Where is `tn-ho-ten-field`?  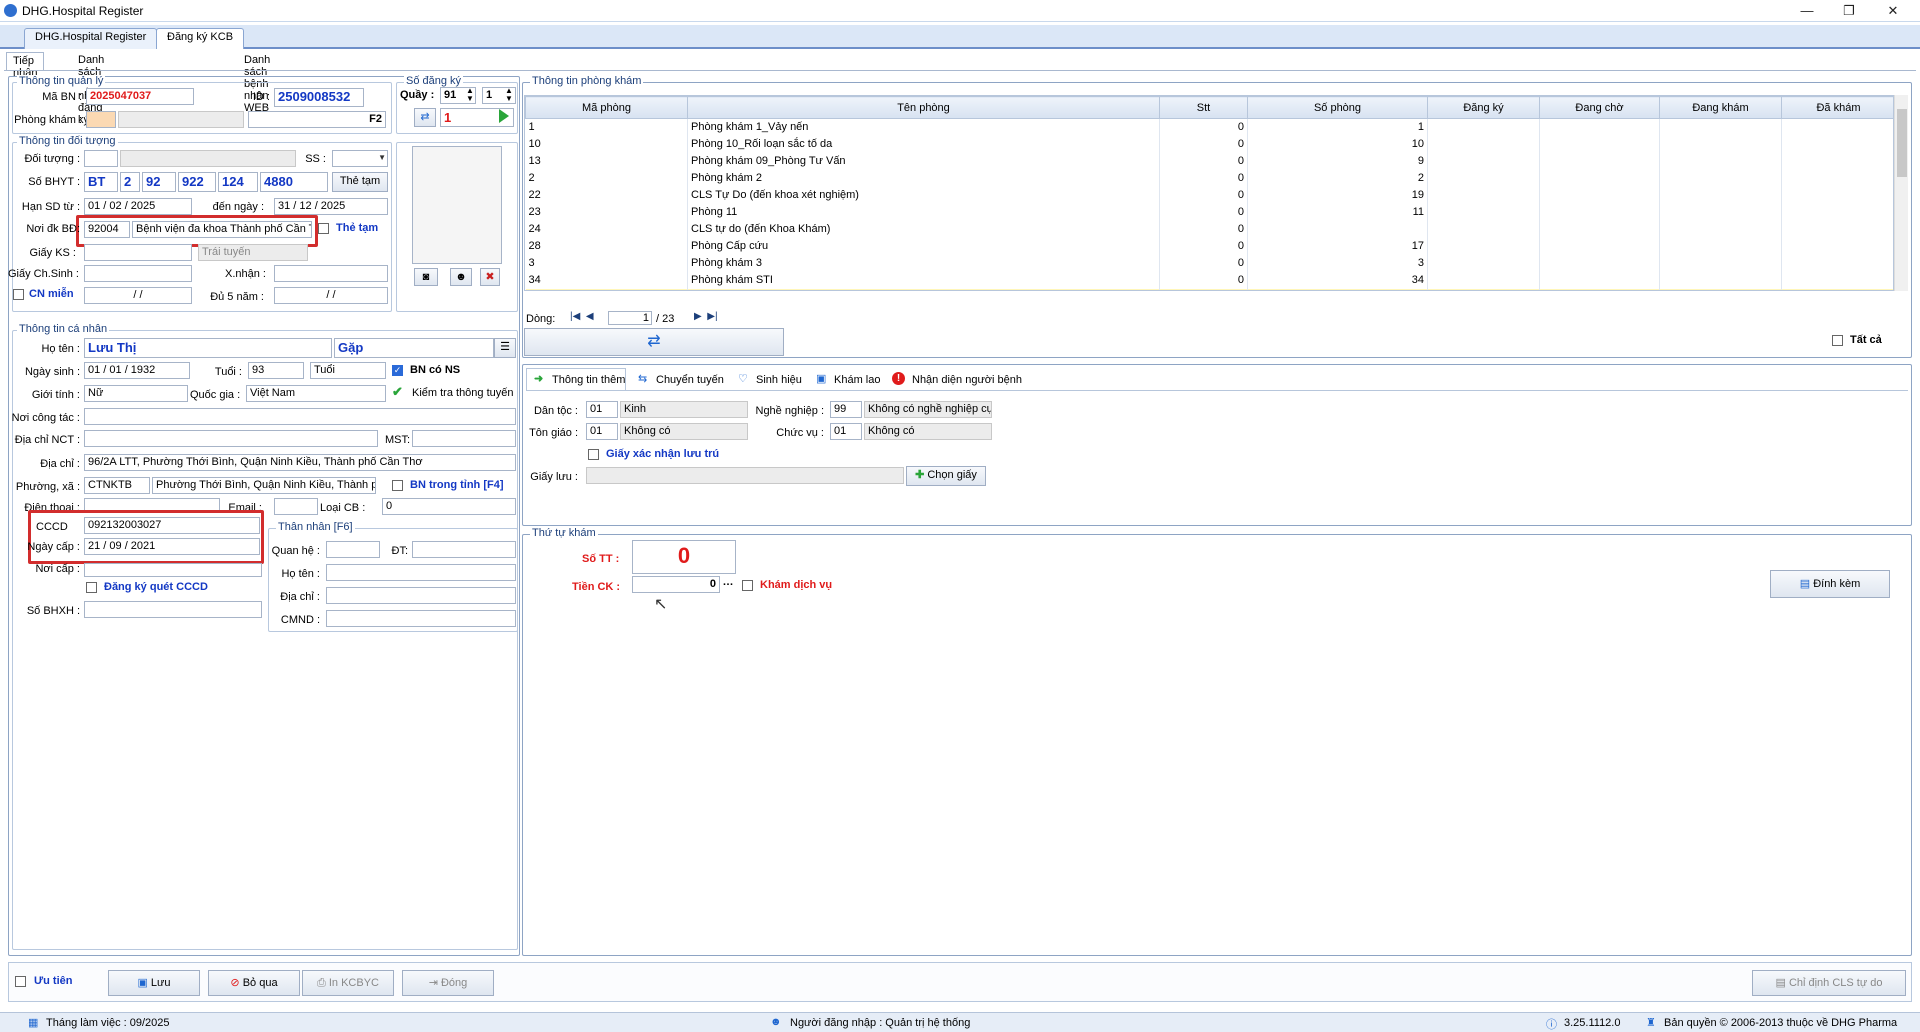
tn-ho-ten-field is located at coordinates (421, 572).